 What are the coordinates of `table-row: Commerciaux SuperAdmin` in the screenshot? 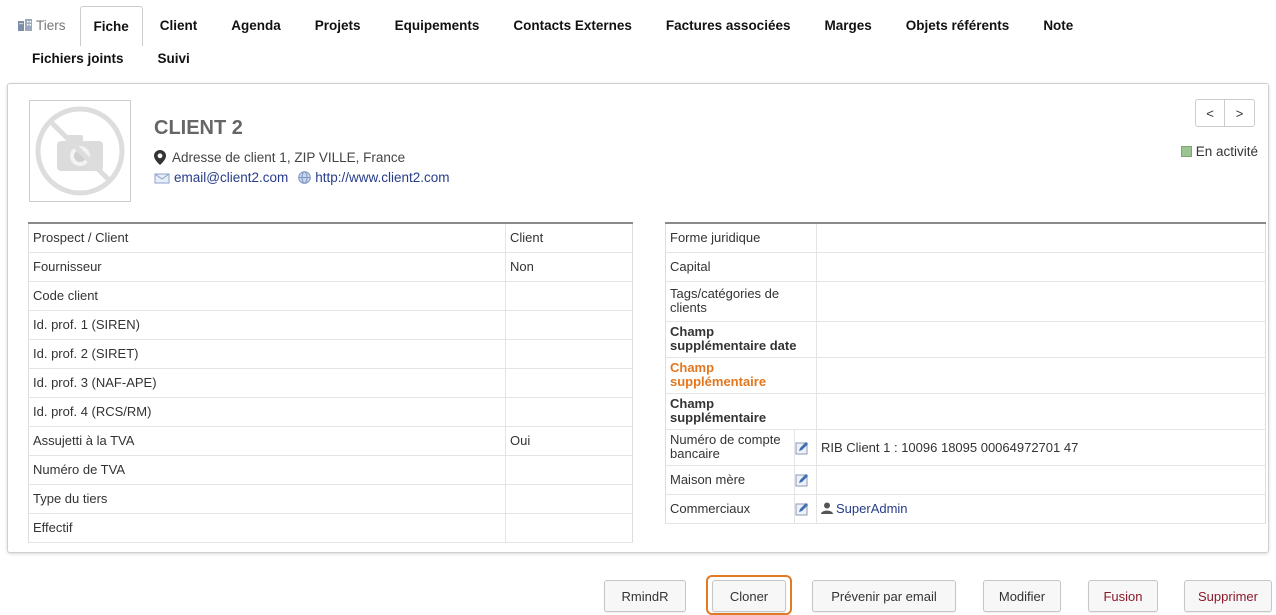 It's located at (965, 509).